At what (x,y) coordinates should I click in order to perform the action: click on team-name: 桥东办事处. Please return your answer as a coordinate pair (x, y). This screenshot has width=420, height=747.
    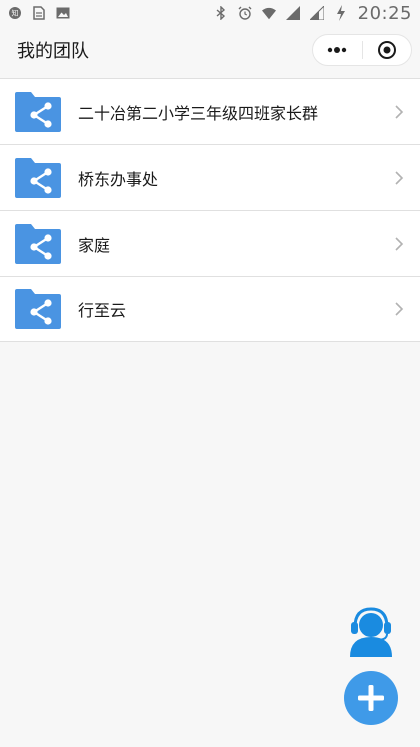
    Looking at the image, I should click on (118, 179).